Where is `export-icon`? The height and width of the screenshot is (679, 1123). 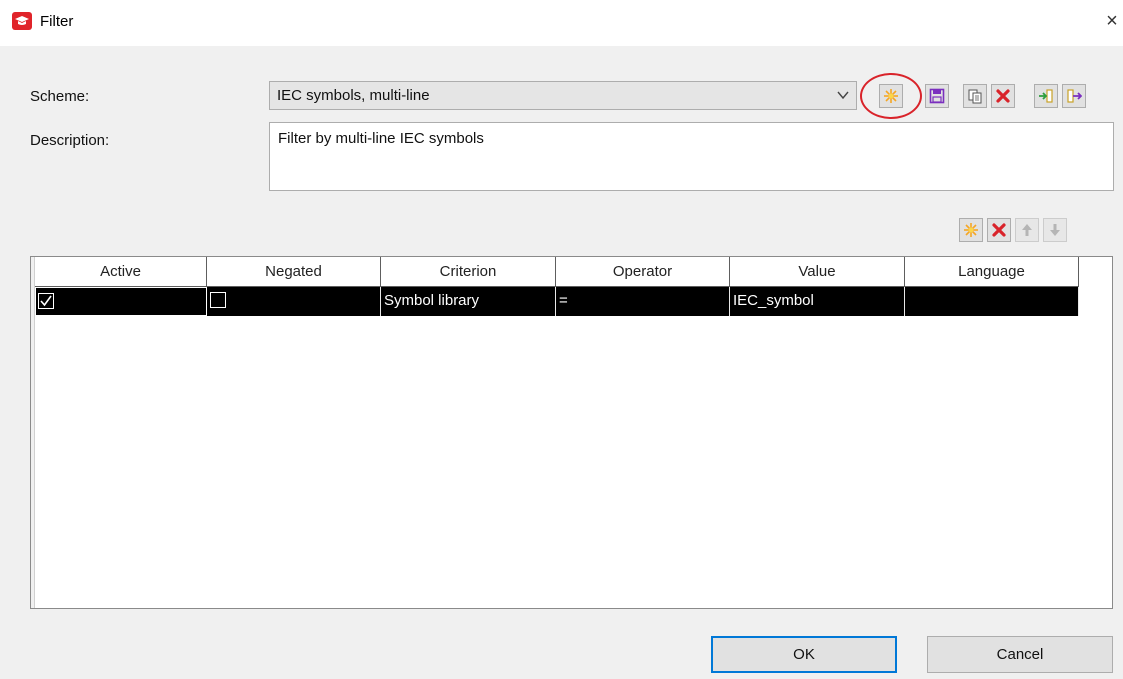 export-icon is located at coordinates (1074, 96).